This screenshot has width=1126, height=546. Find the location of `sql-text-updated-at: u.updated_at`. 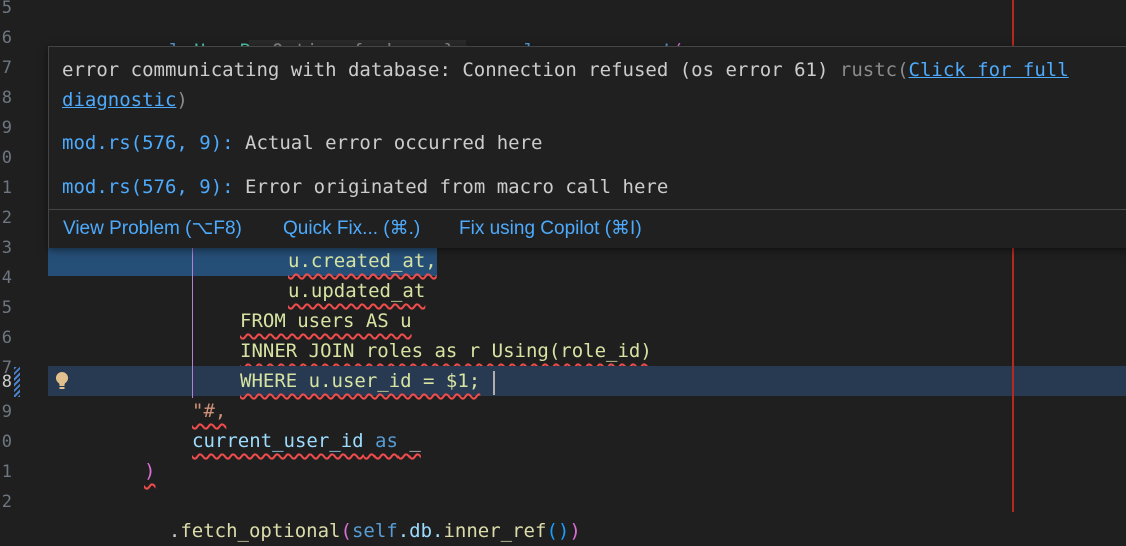

sql-text-updated-at: u.updated_at is located at coordinates (357, 291).